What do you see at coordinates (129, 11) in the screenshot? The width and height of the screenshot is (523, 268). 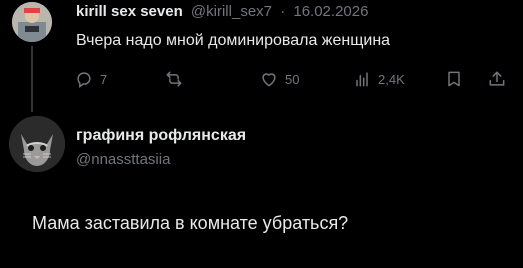 I see `author-name: kirill sex seven` at bounding box center [129, 11].